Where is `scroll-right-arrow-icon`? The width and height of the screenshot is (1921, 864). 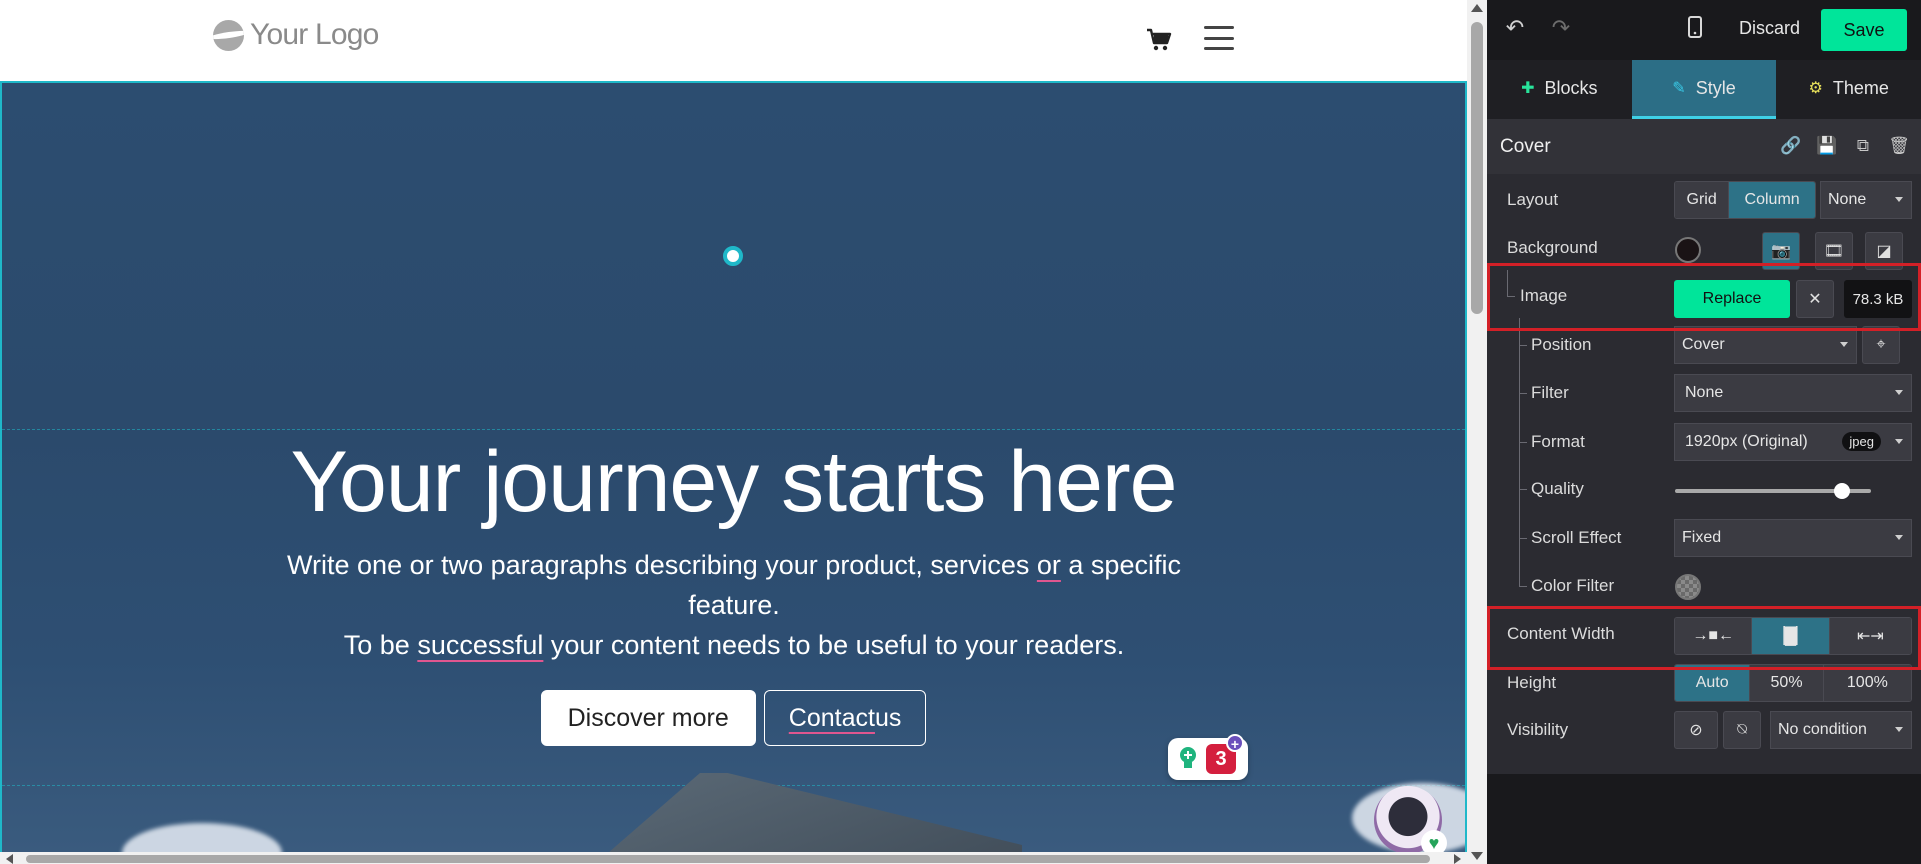
scroll-right-arrow-icon is located at coordinates (1457, 859).